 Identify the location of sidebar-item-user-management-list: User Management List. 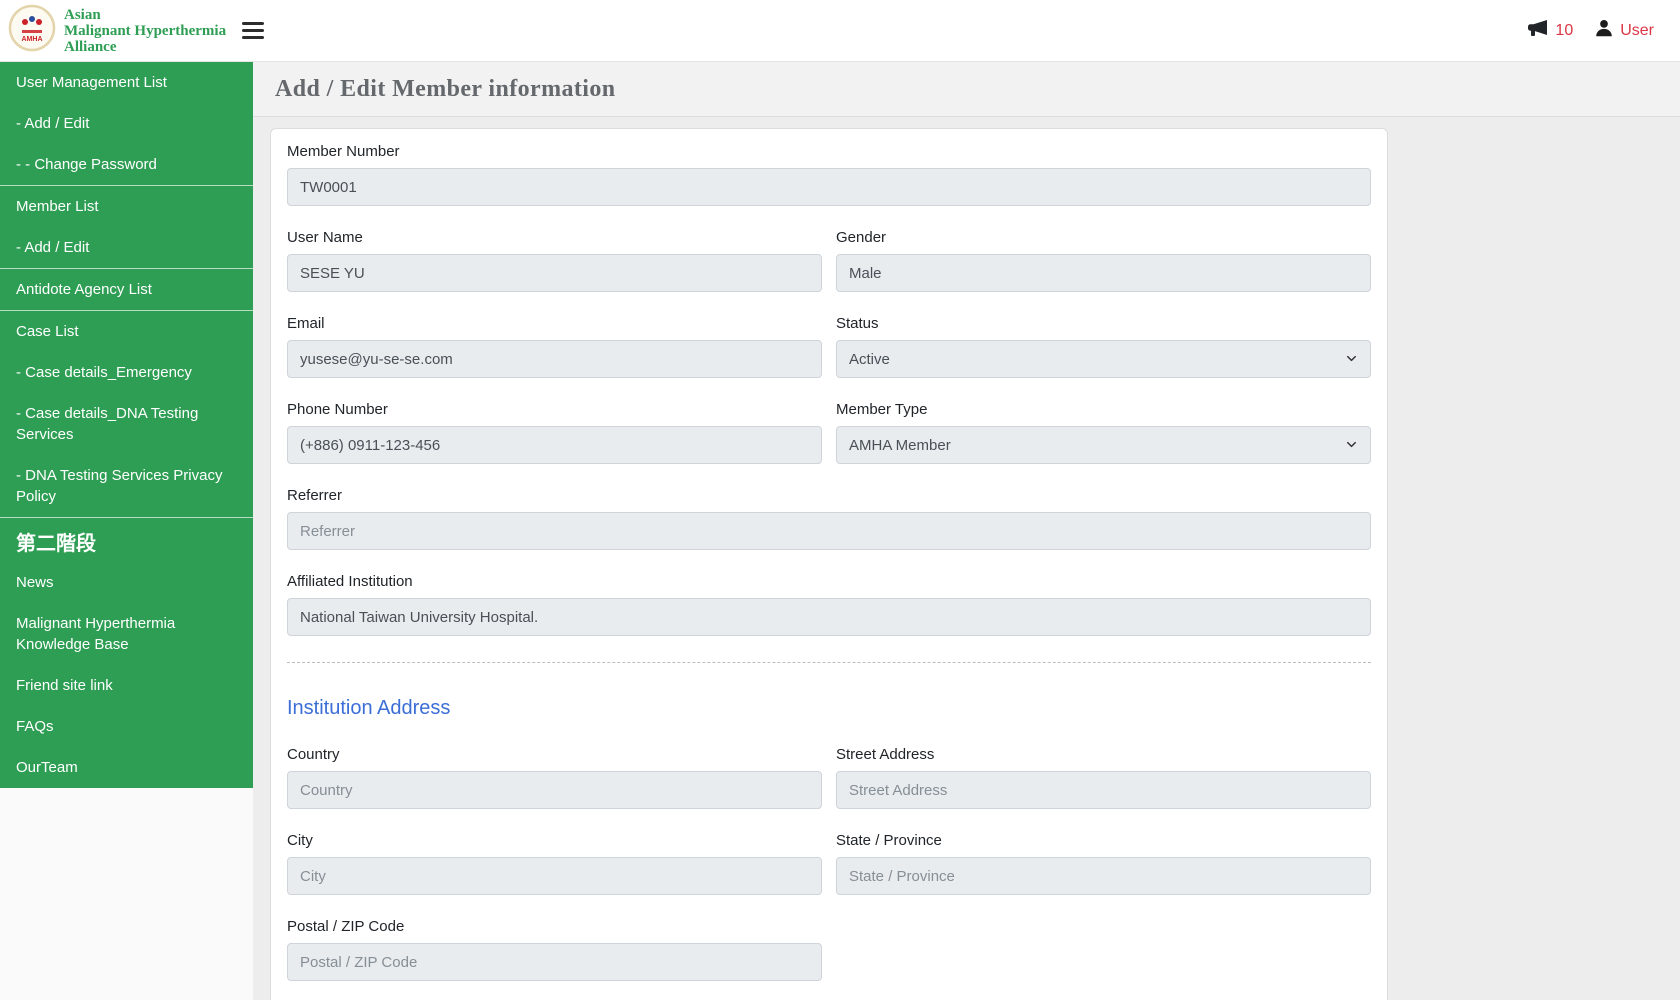
(126, 82).